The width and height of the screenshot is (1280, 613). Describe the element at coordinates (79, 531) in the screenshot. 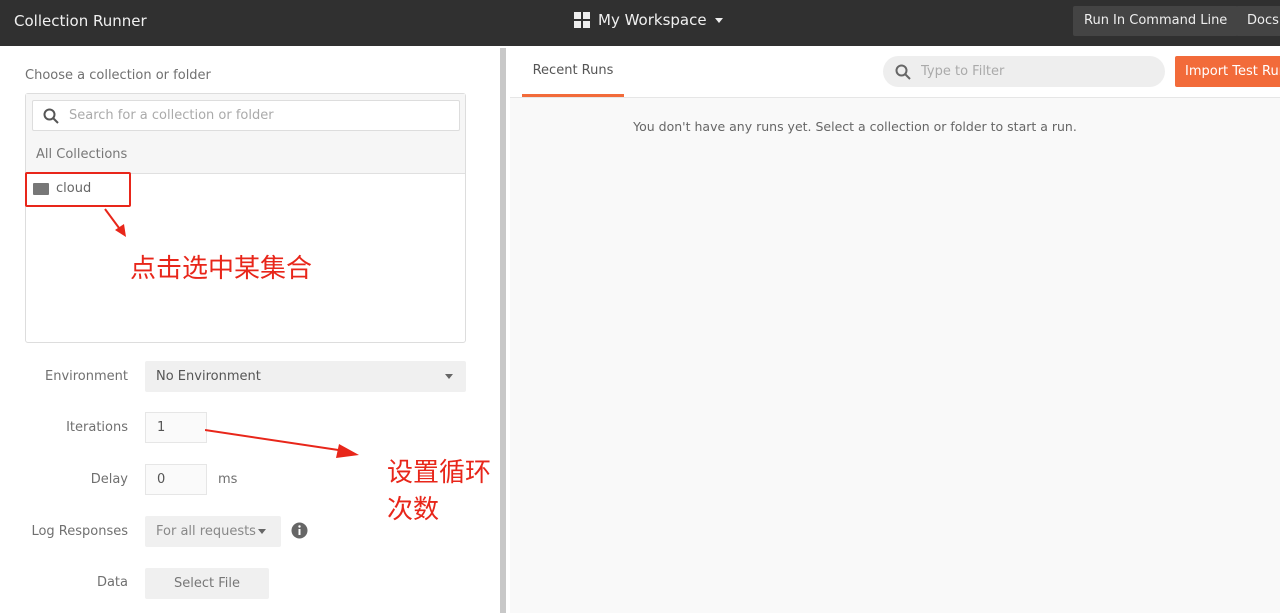

I see `log-responses-label: Log Responses` at that location.